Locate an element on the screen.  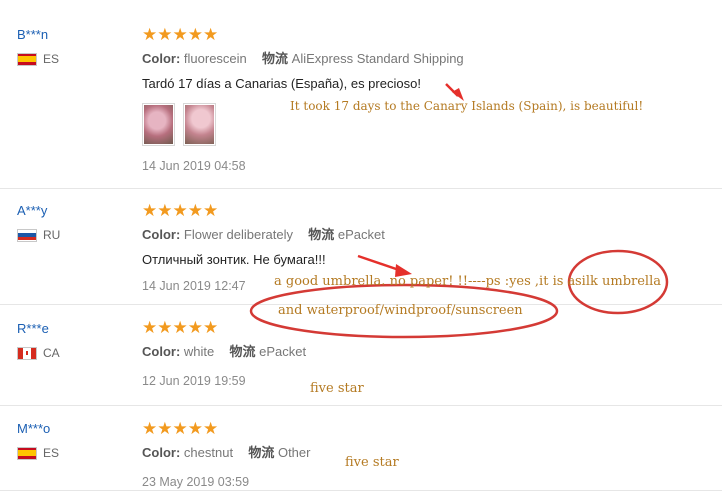
russia-flag-icon is located at coordinates (27, 235).